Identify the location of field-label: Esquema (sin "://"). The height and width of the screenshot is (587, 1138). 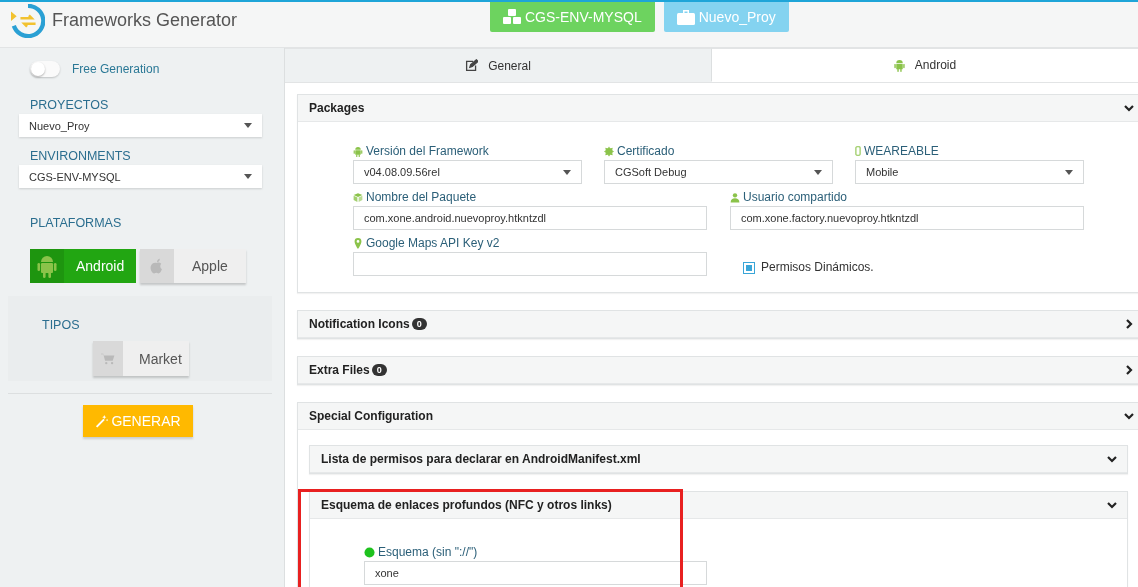
(428, 552).